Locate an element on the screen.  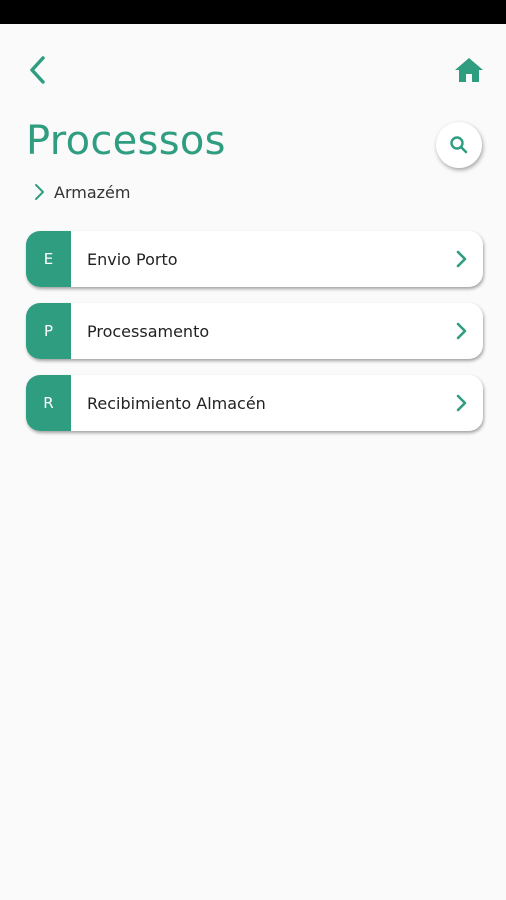
search-icon is located at coordinates (459, 145).